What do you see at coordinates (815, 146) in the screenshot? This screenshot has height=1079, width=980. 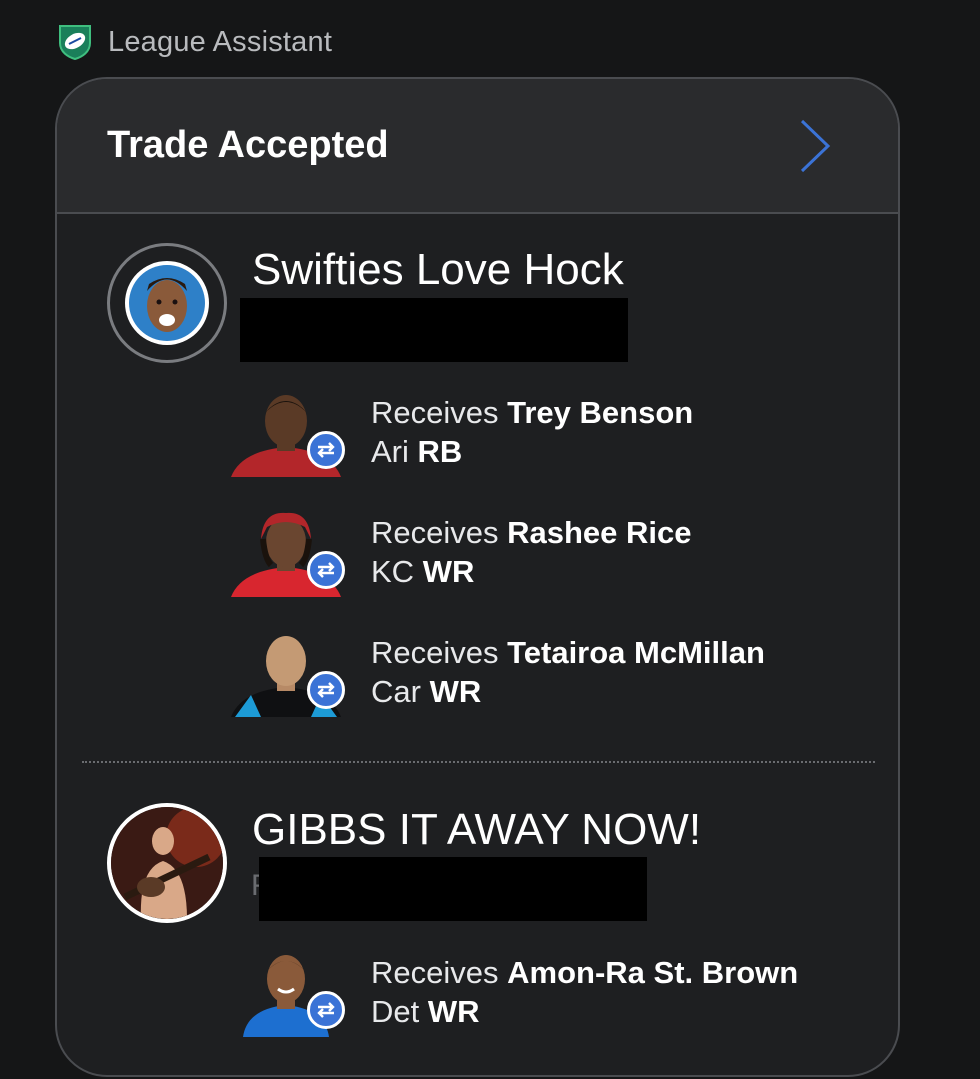 I see `chevron-right-icon` at bounding box center [815, 146].